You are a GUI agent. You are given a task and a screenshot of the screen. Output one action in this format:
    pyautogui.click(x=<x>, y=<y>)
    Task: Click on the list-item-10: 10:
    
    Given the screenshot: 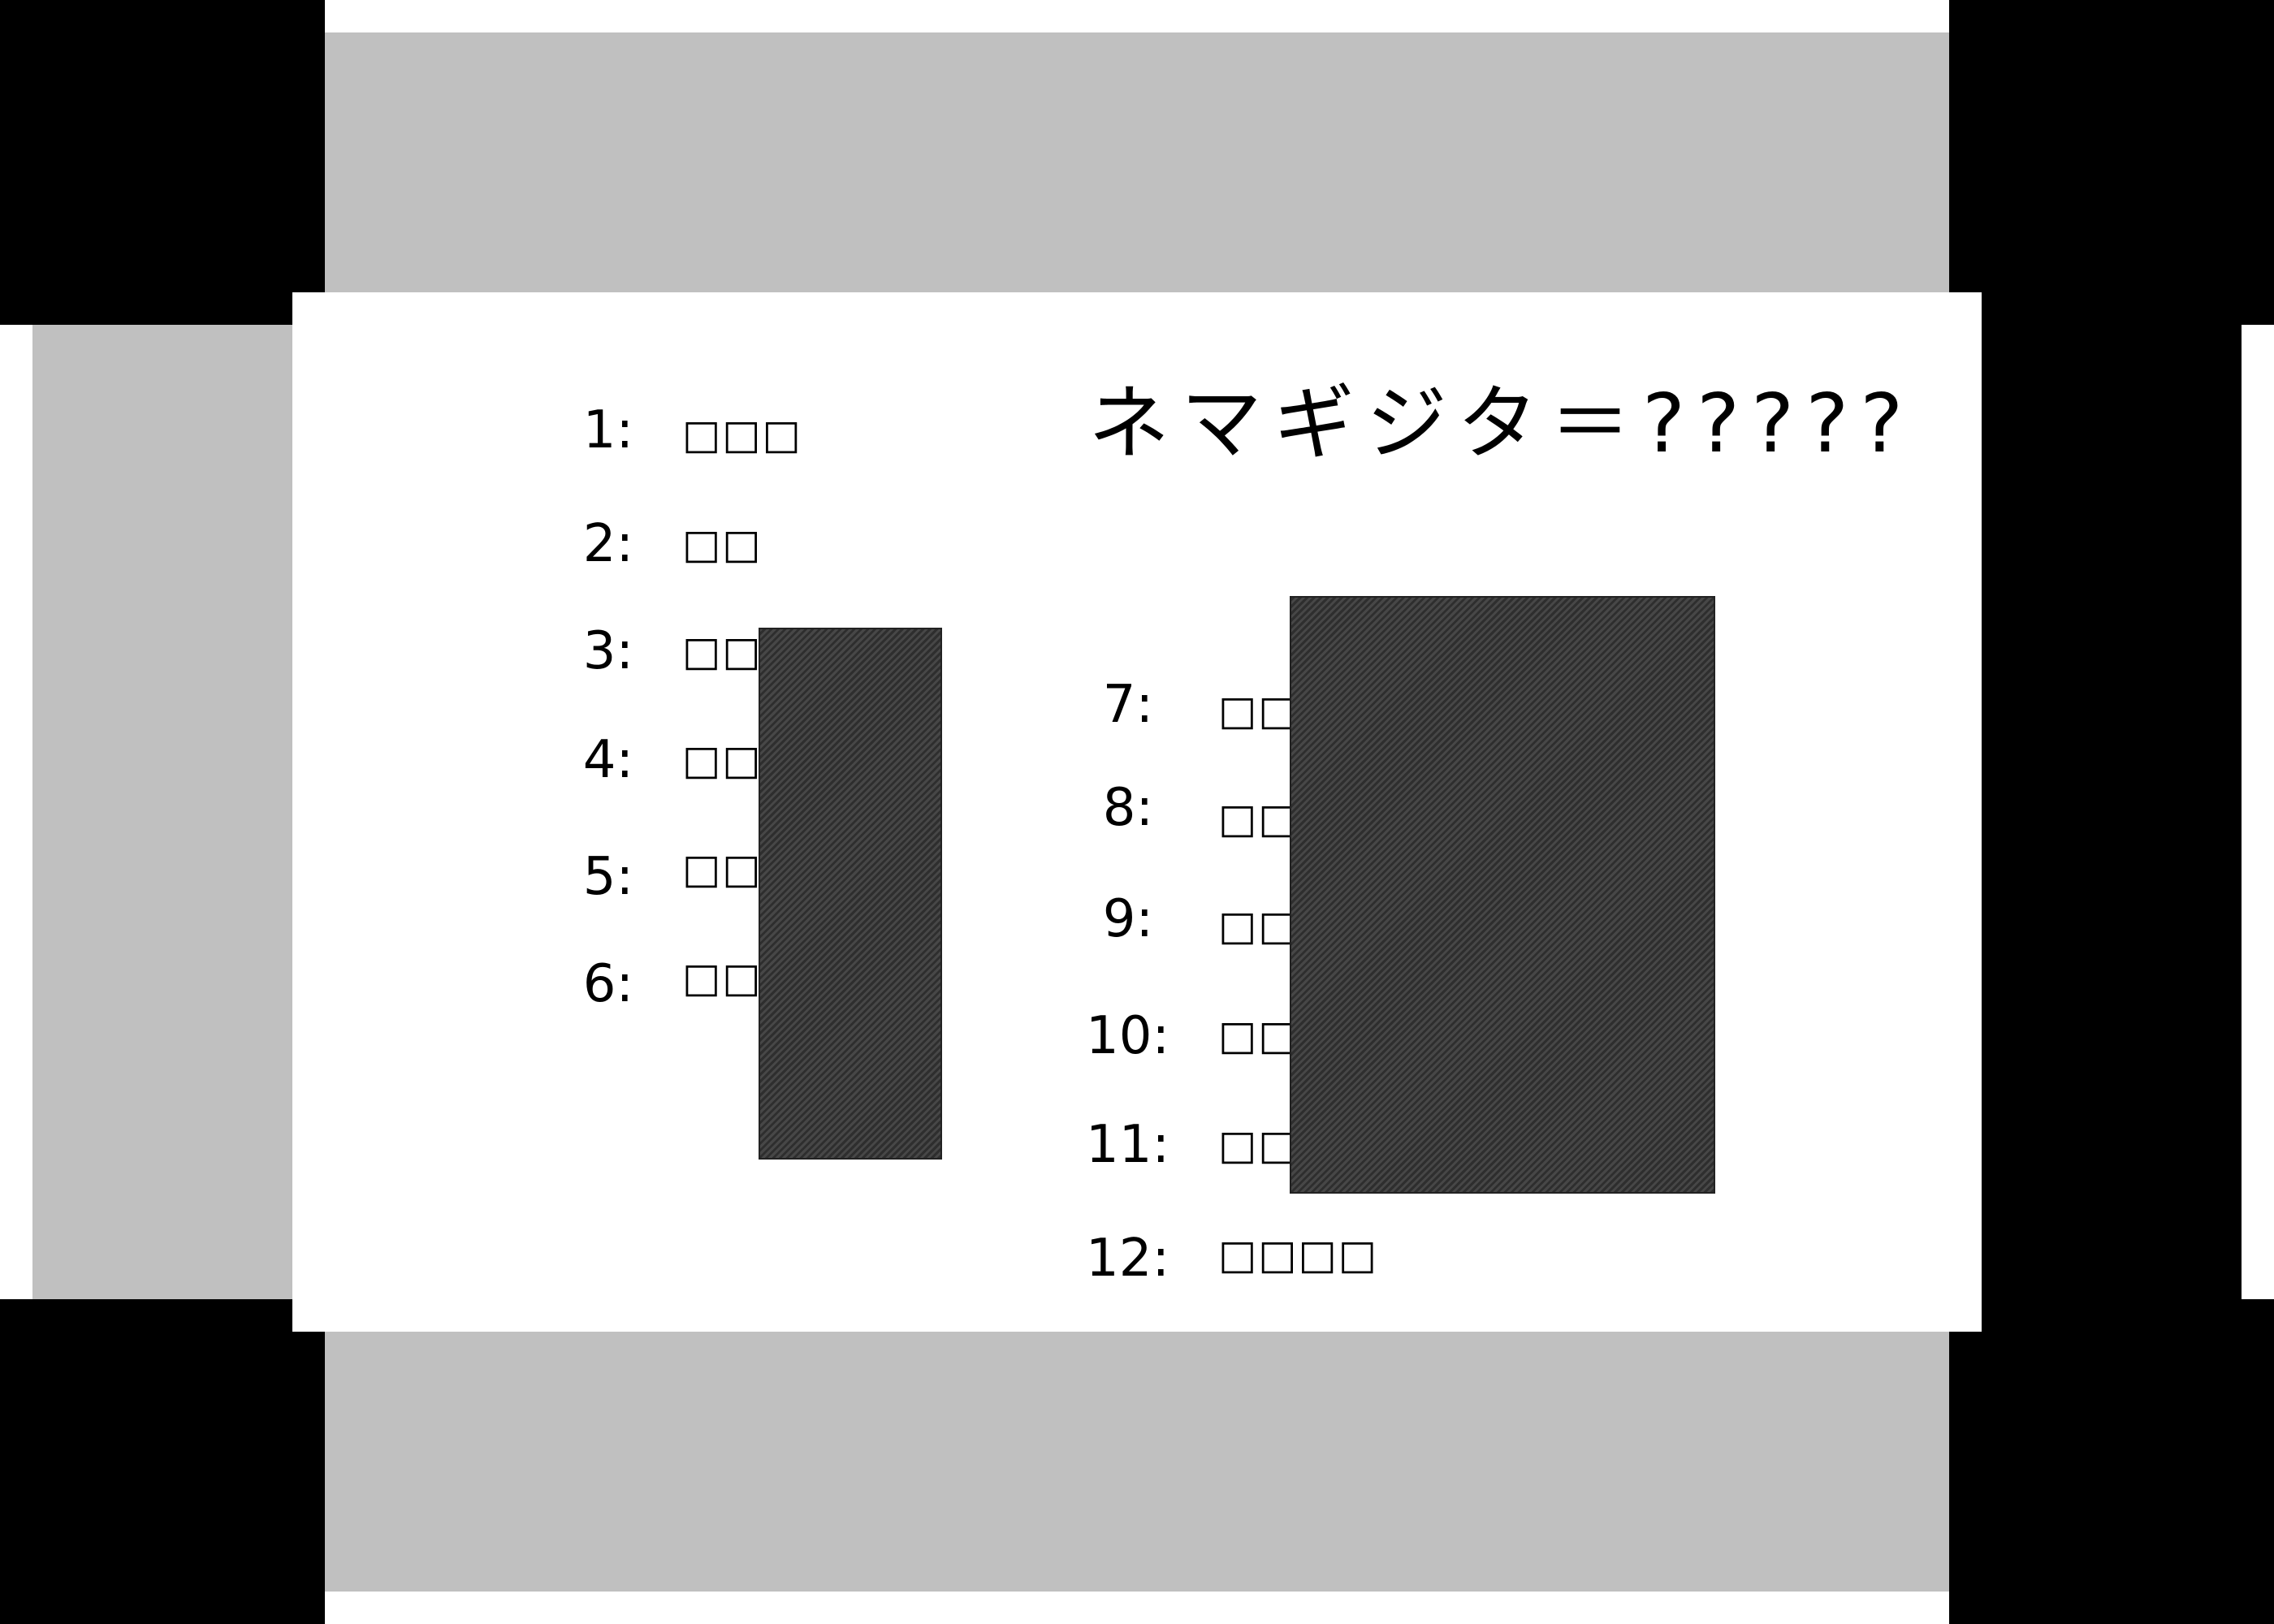 What is the action you would take?
    pyautogui.click(x=1127, y=1036)
    